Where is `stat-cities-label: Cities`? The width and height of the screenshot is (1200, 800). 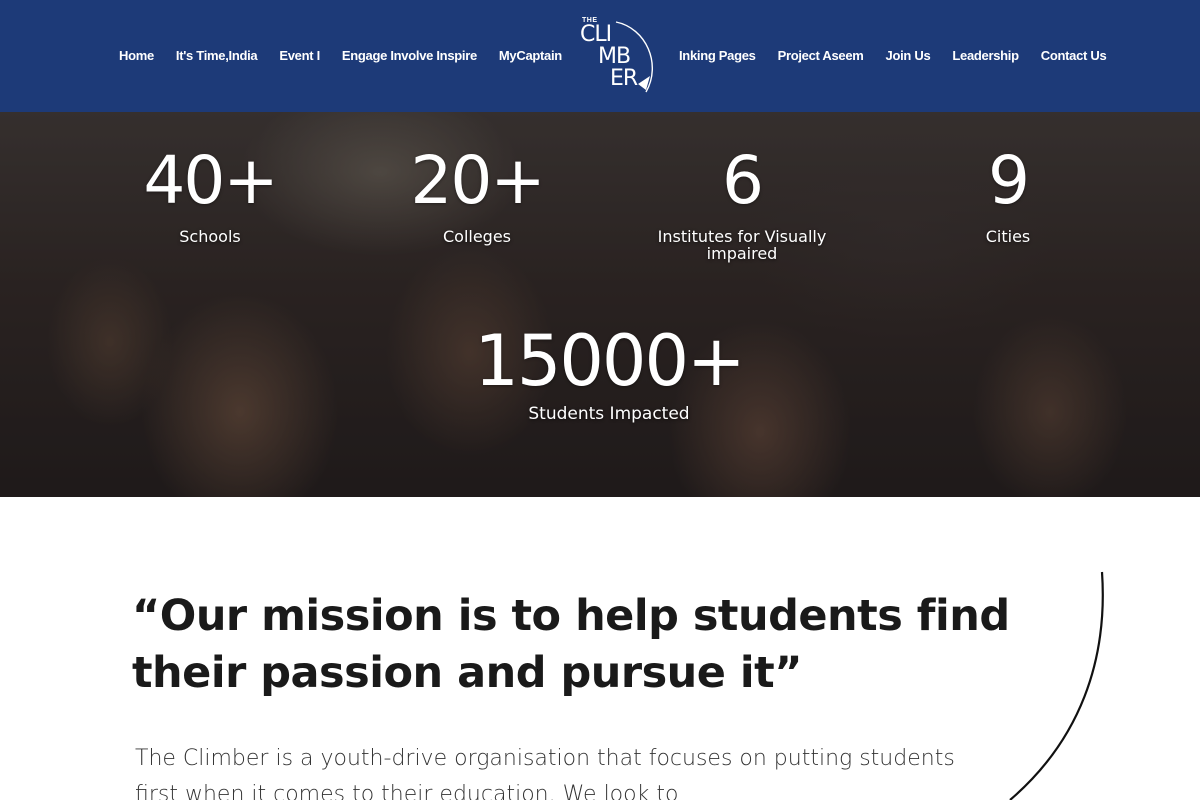
stat-cities-label: Cities is located at coordinates (1008, 236).